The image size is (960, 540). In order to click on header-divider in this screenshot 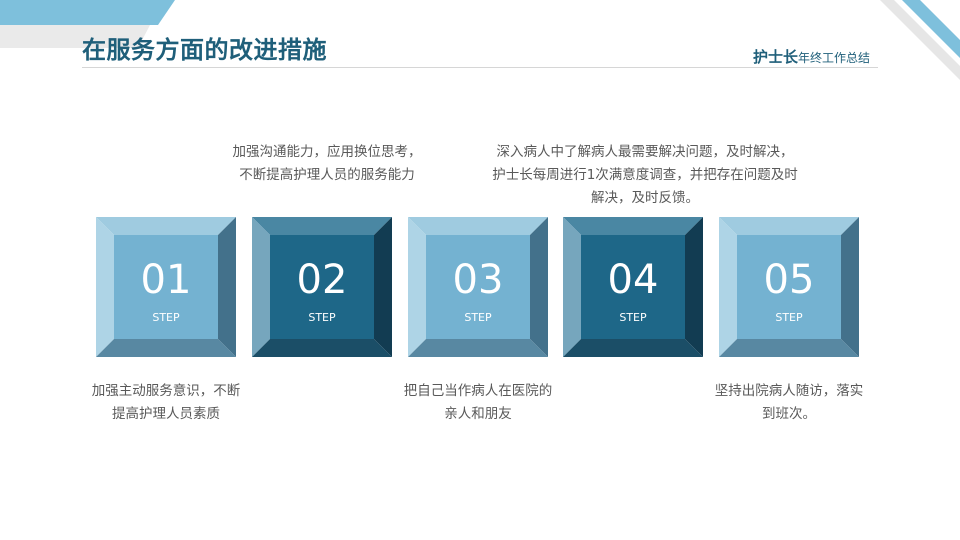, I will do `click(480, 67)`.